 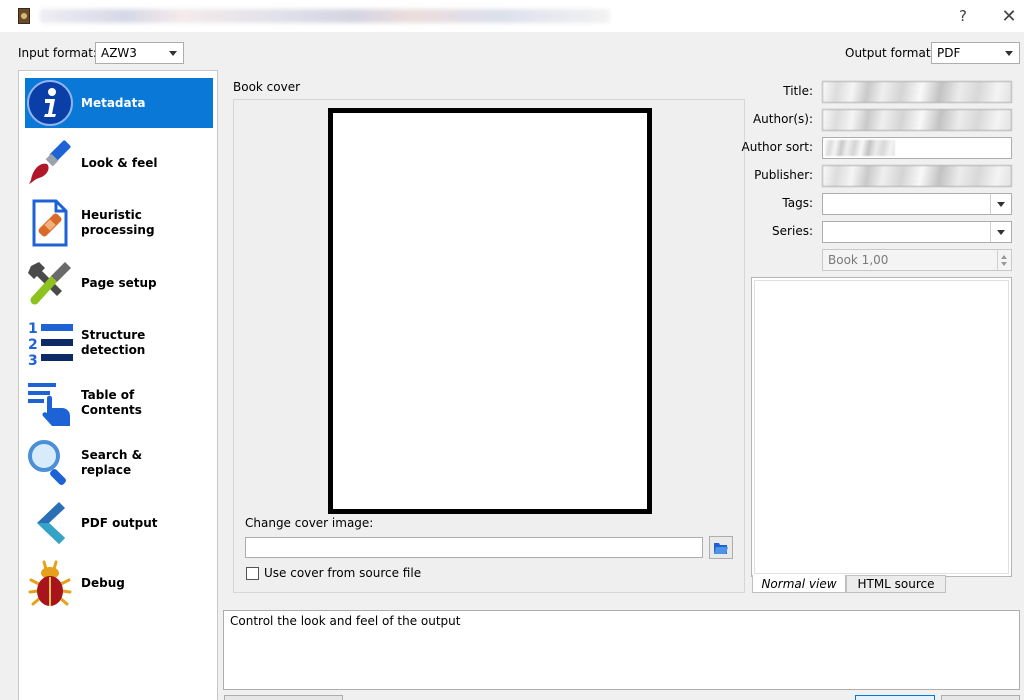 I want to click on change-cover-label: Change cover image:, so click(x=309, y=523).